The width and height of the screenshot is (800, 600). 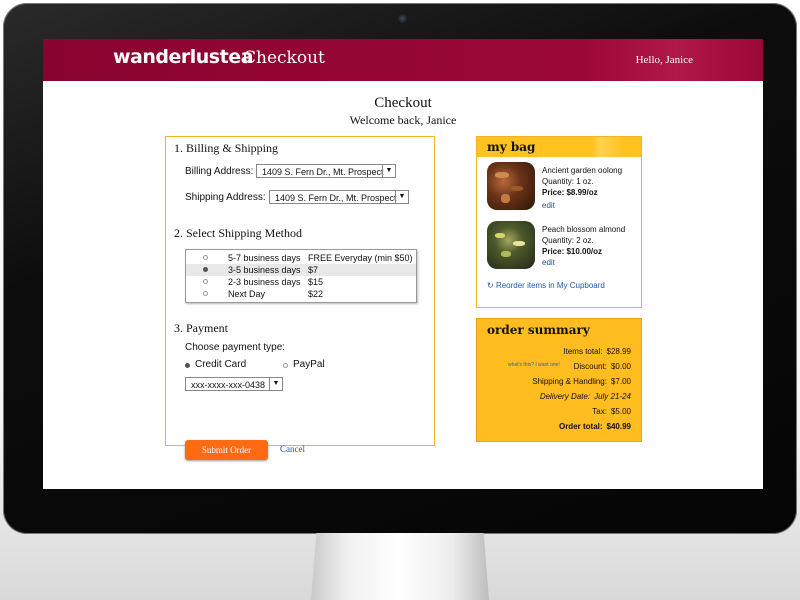 I want to click on summary-row-items-total: Items total: $28.99, so click(x=597, y=351).